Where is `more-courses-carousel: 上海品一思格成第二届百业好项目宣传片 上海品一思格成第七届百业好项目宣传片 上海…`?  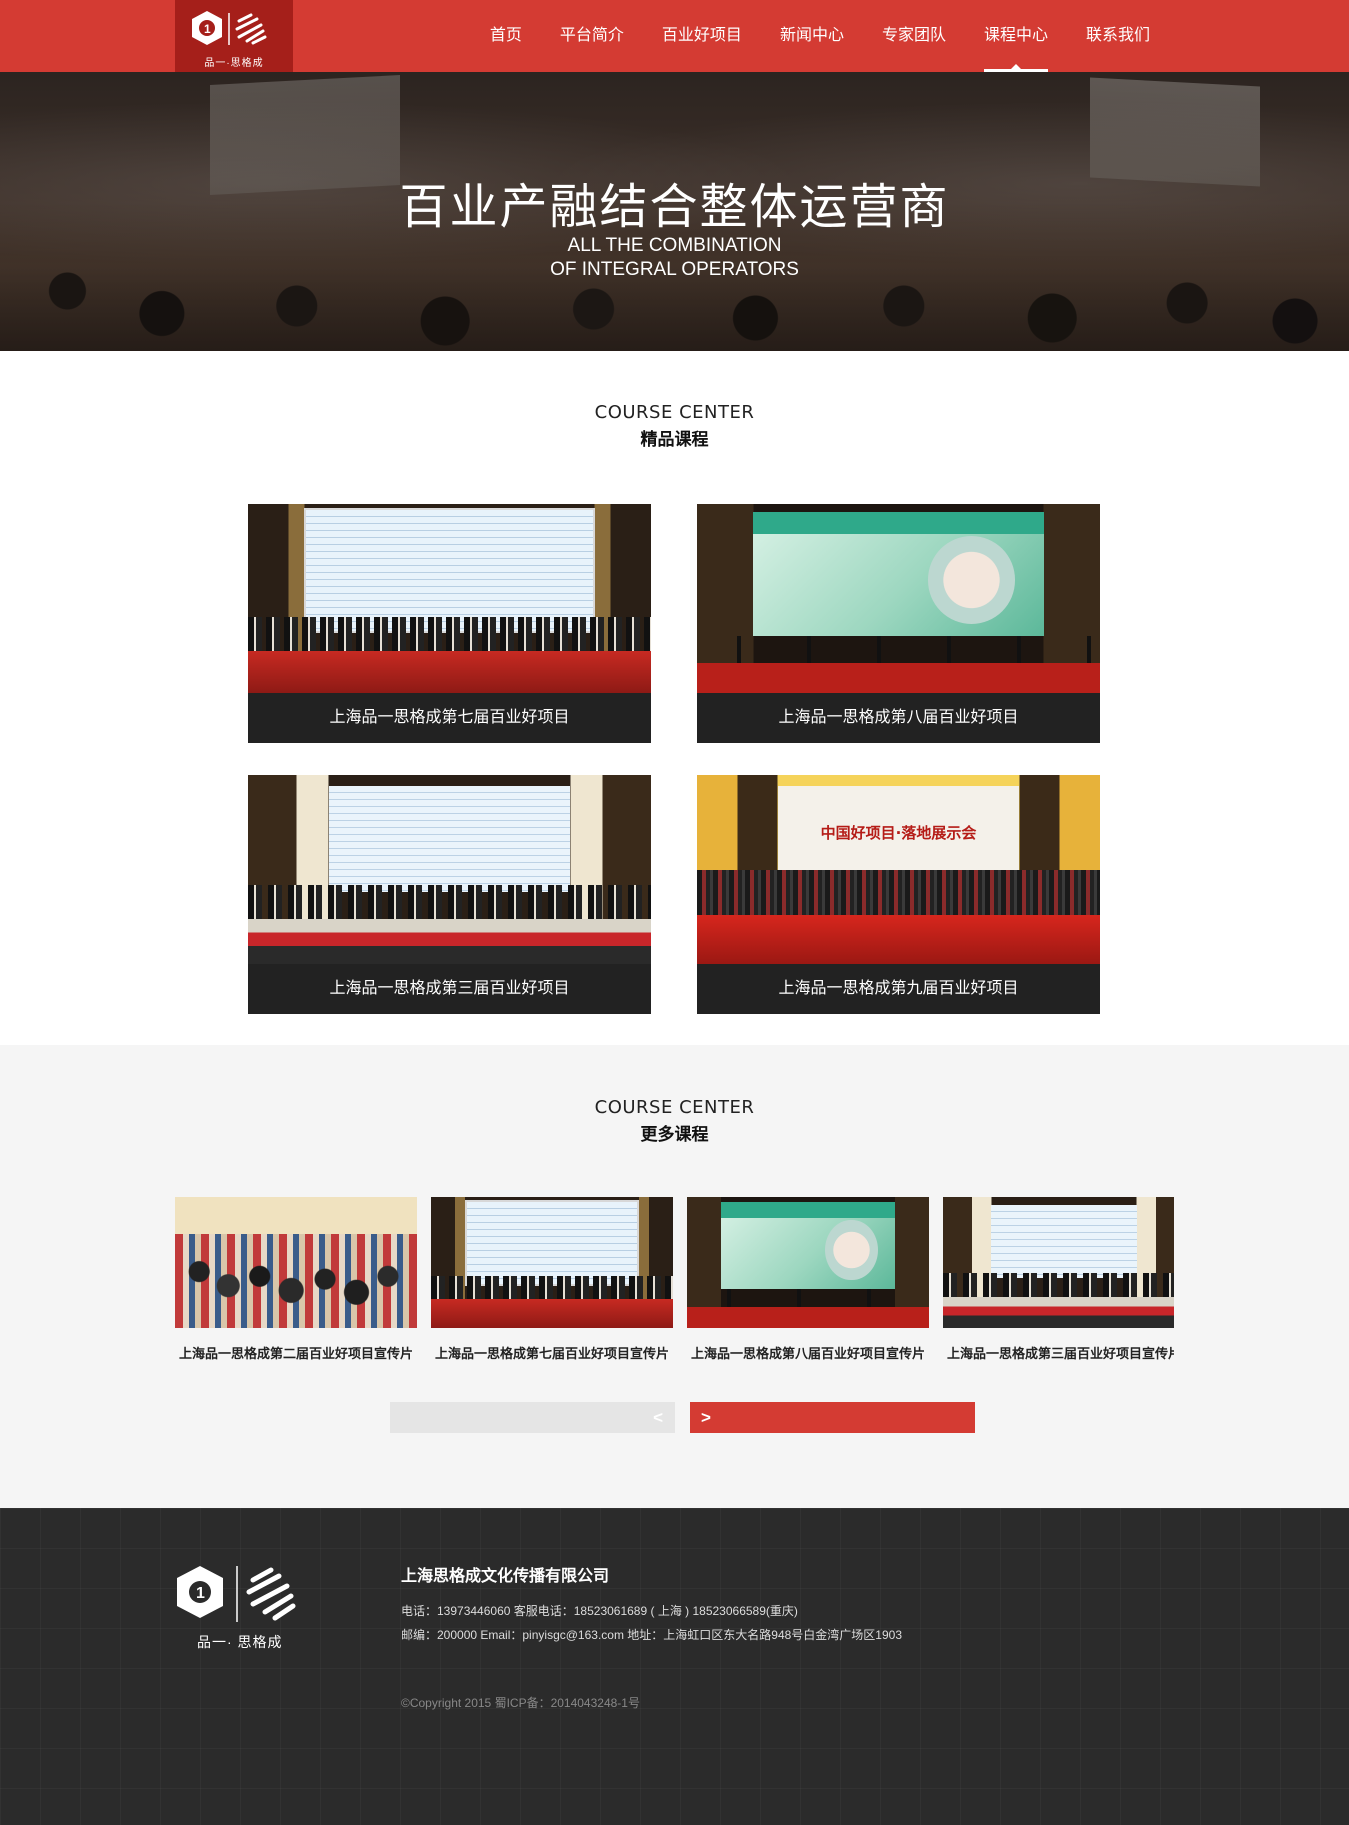 more-courses-carousel: 上海品一思格成第二届百业好项目宣传片 上海品一思格成第七届百业好项目宣传片 上海… is located at coordinates (674, 1297).